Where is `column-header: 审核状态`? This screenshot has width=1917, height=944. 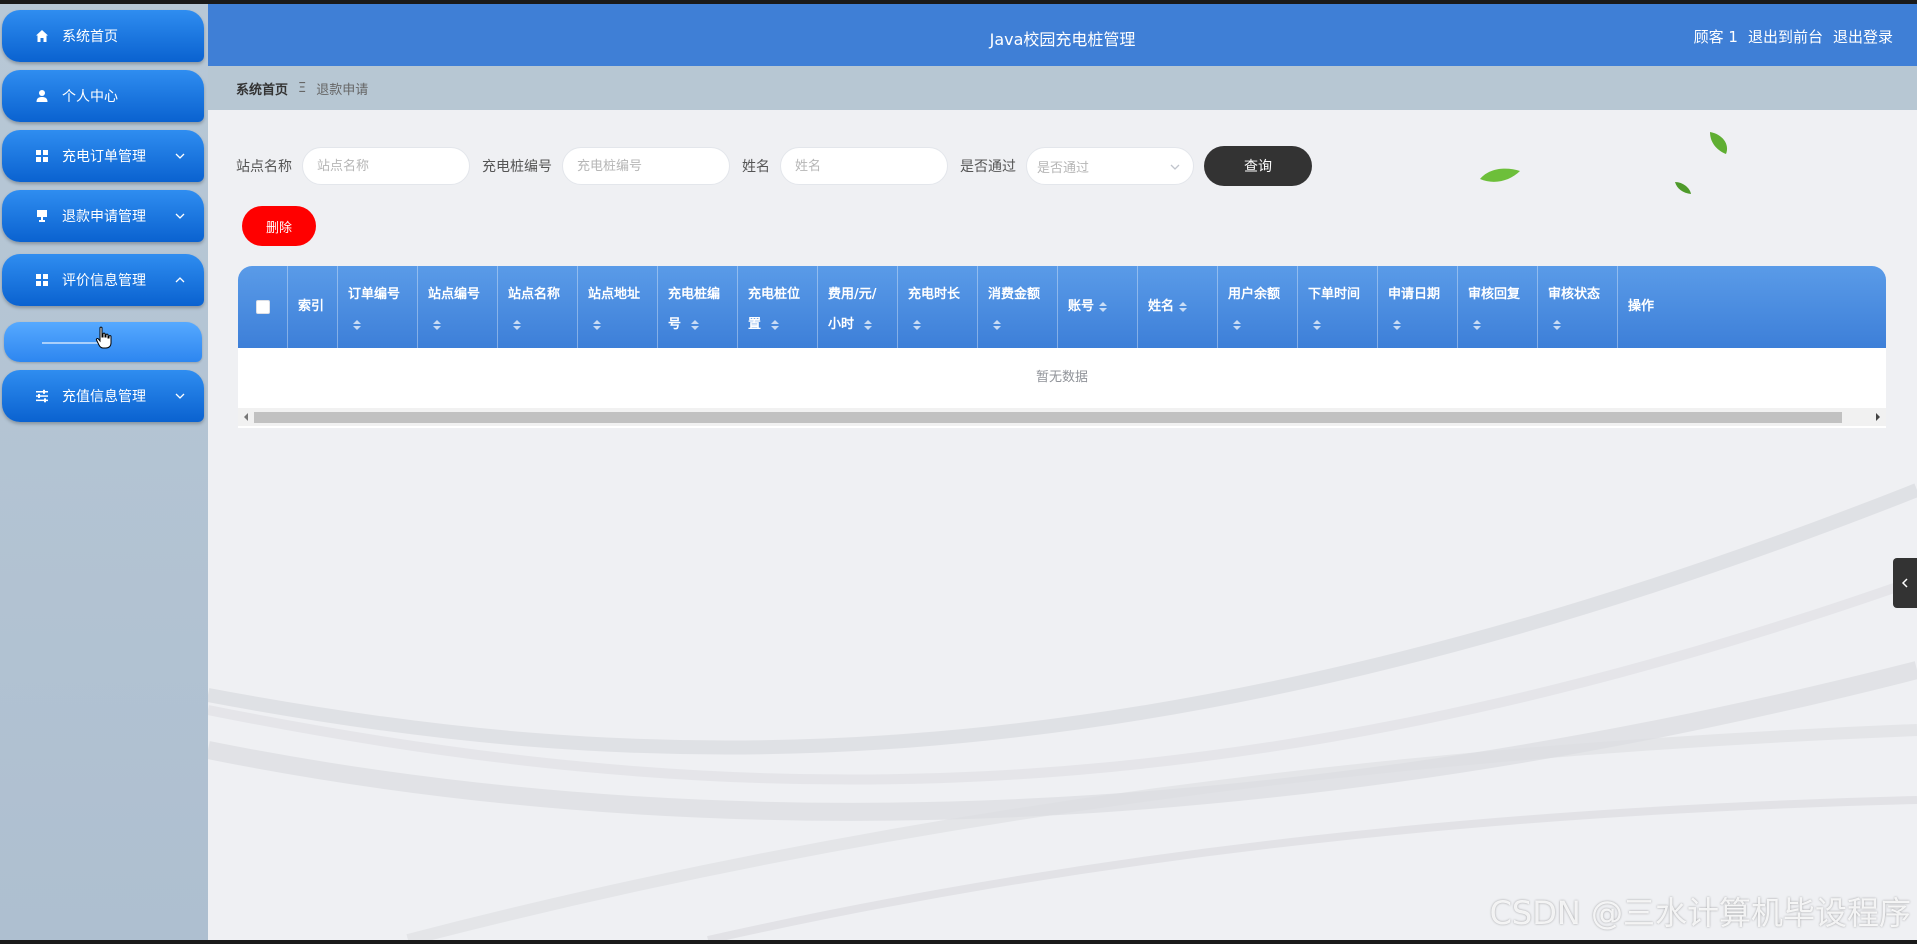 column-header: 审核状态 is located at coordinates (1578, 307).